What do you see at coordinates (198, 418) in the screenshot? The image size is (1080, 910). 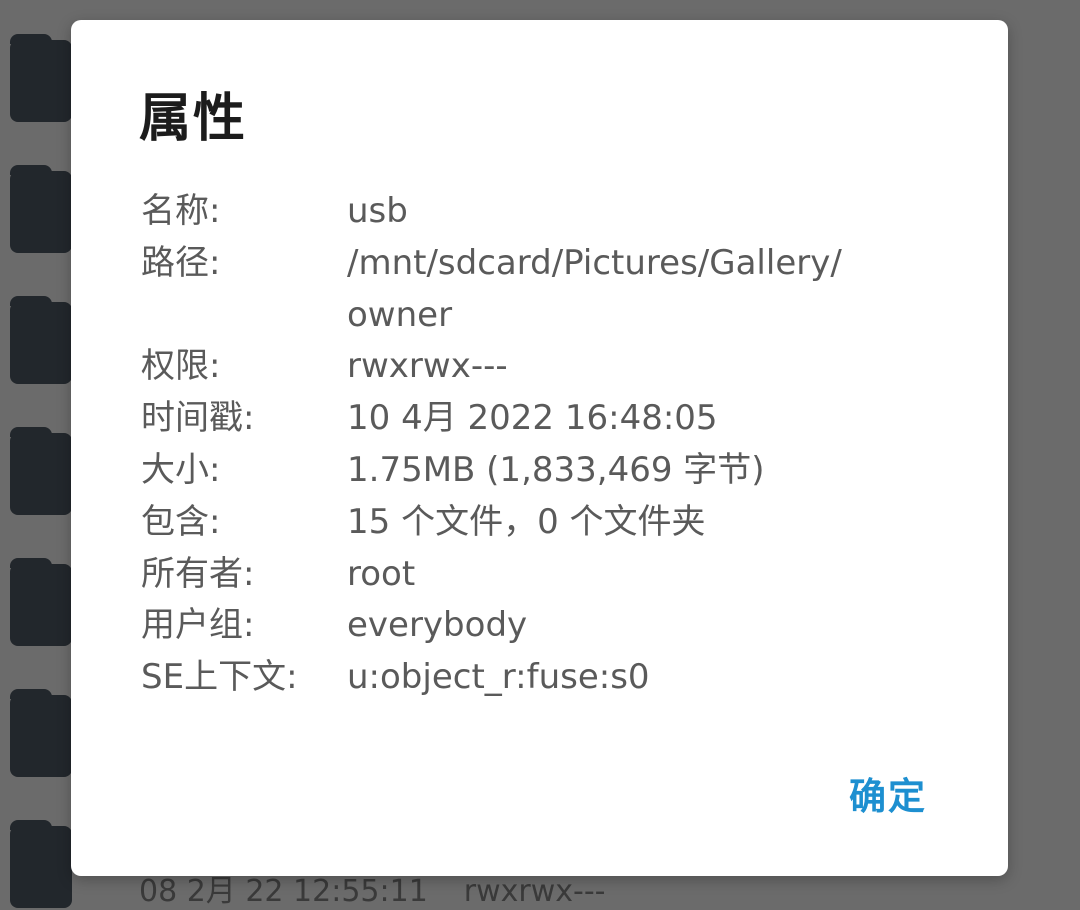 I see `property-label: 时间戳:` at bounding box center [198, 418].